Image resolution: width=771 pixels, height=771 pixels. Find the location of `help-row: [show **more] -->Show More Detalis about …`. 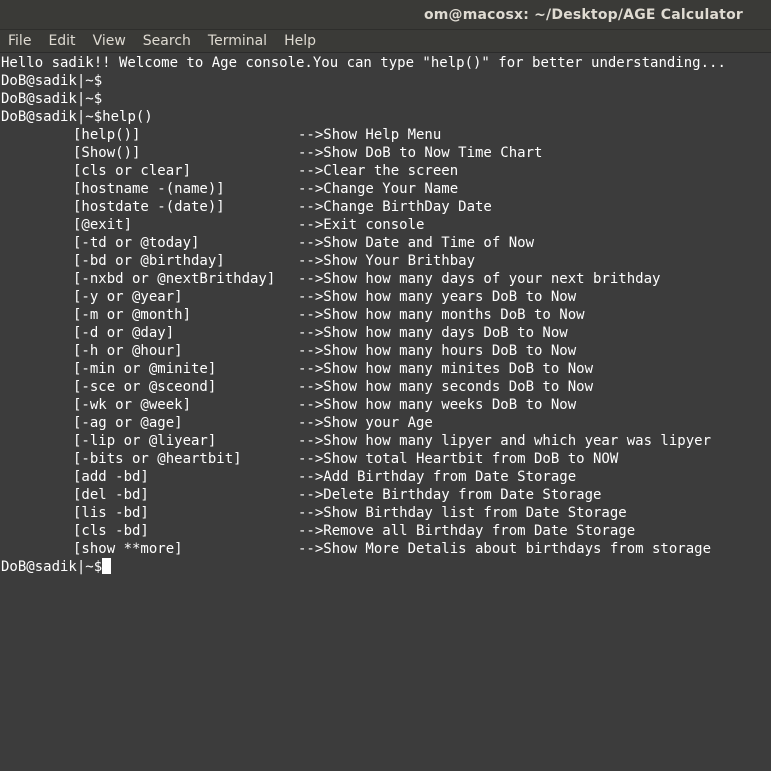

help-row: [show **more] -->Show More Detalis about … is located at coordinates (385, 549).